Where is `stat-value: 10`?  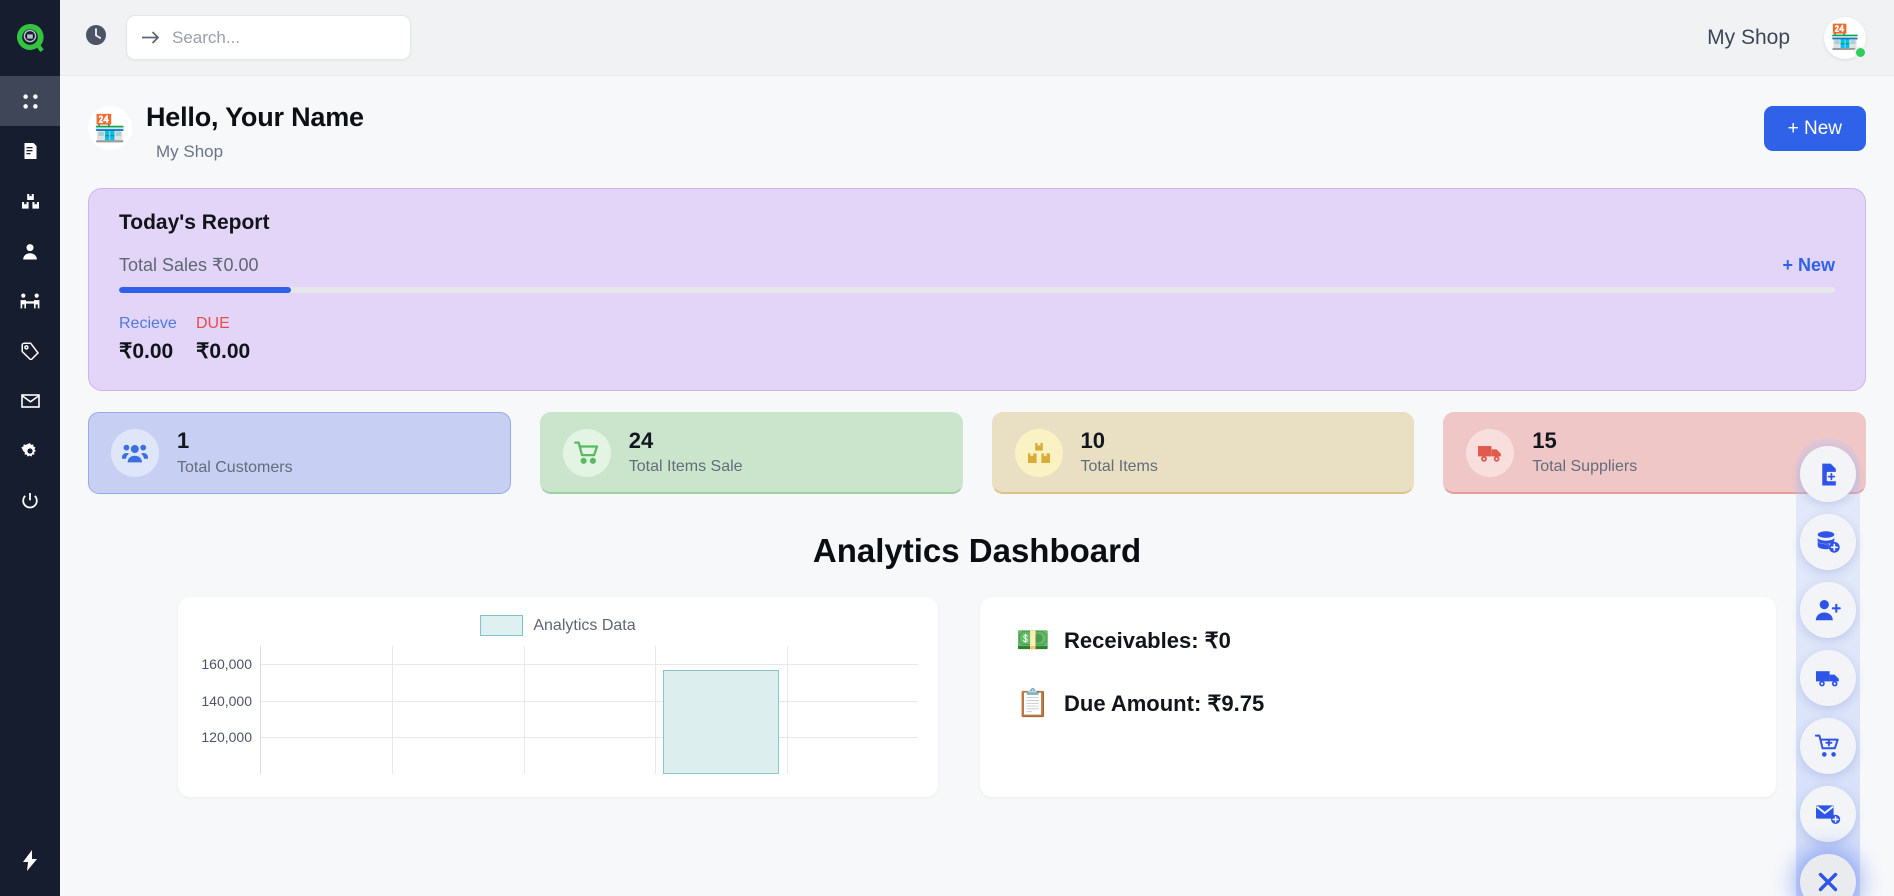
stat-value: 10 is located at coordinates (1092, 440).